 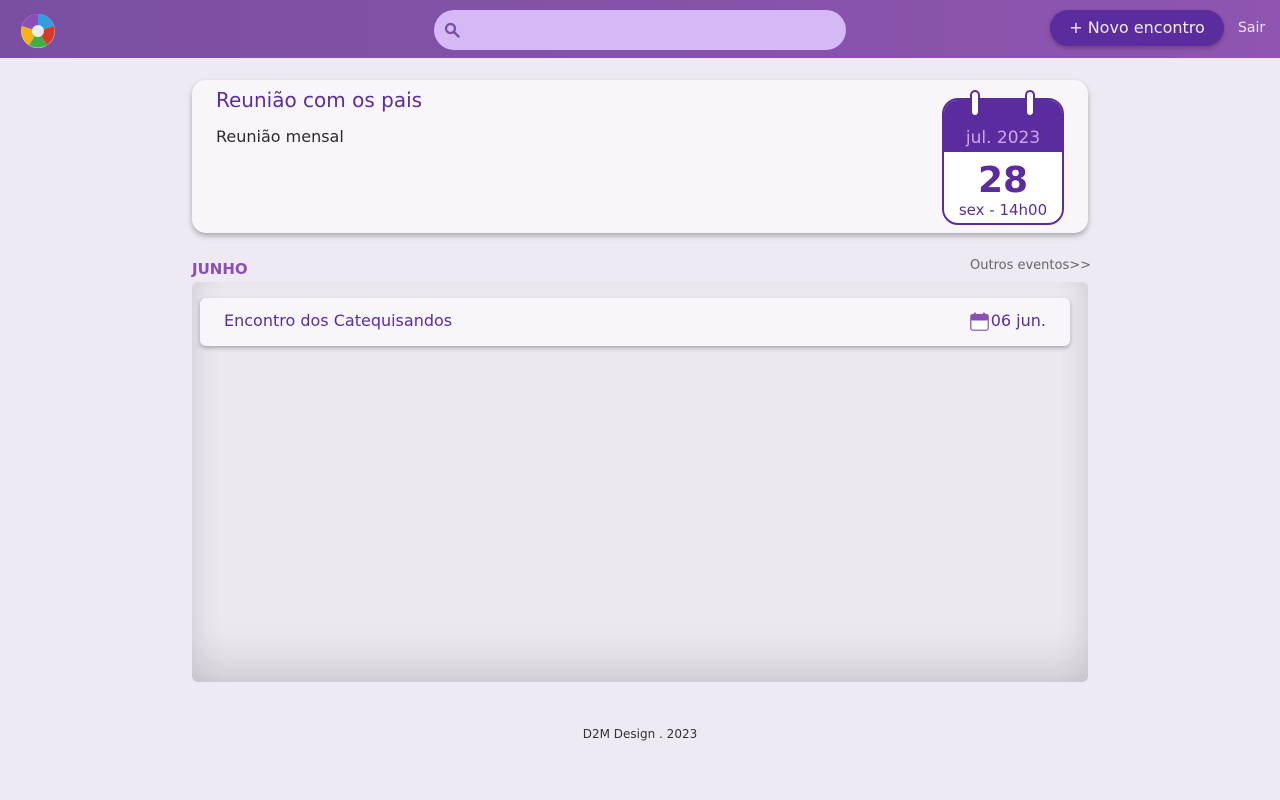 I want to click on top-bar: + Novo encontro Sair, so click(x=640, y=29).